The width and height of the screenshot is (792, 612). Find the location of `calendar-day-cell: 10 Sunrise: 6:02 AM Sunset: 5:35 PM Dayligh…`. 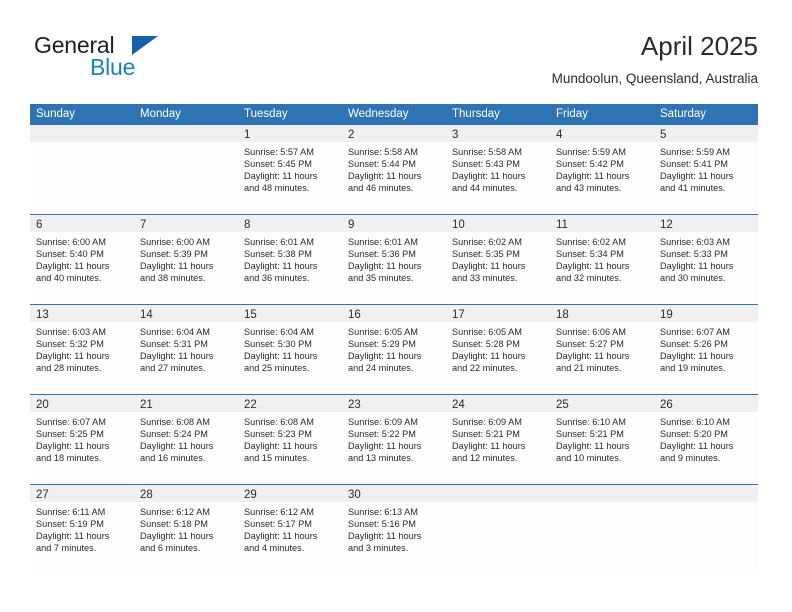

calendar-day-cell: 10 Sunrise: 6:02 AM Sunset: 5:35 PM Dayligh… is located at coordinates (498, 259).